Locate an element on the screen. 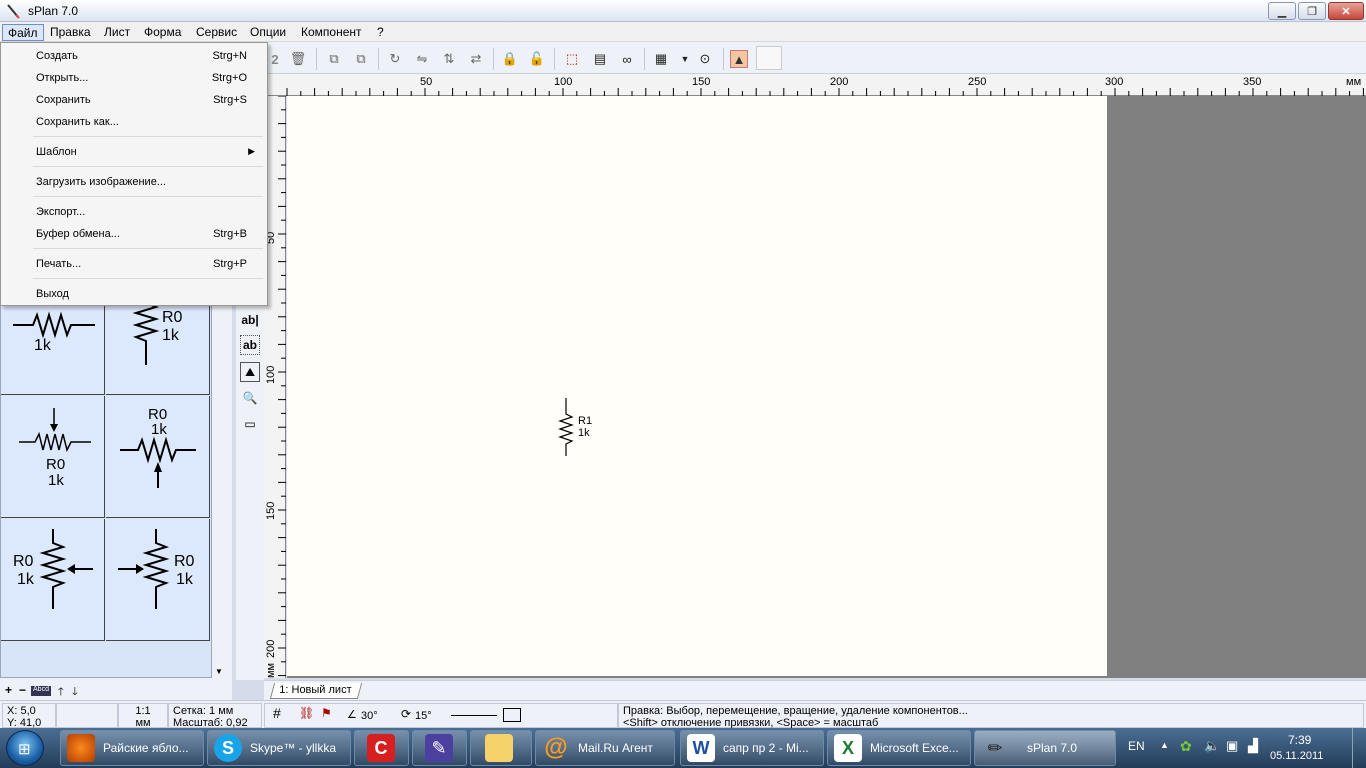 This screenshot has width=1366, height=768. volume-icon: 🔈 is located at coordinates (1212, 746).